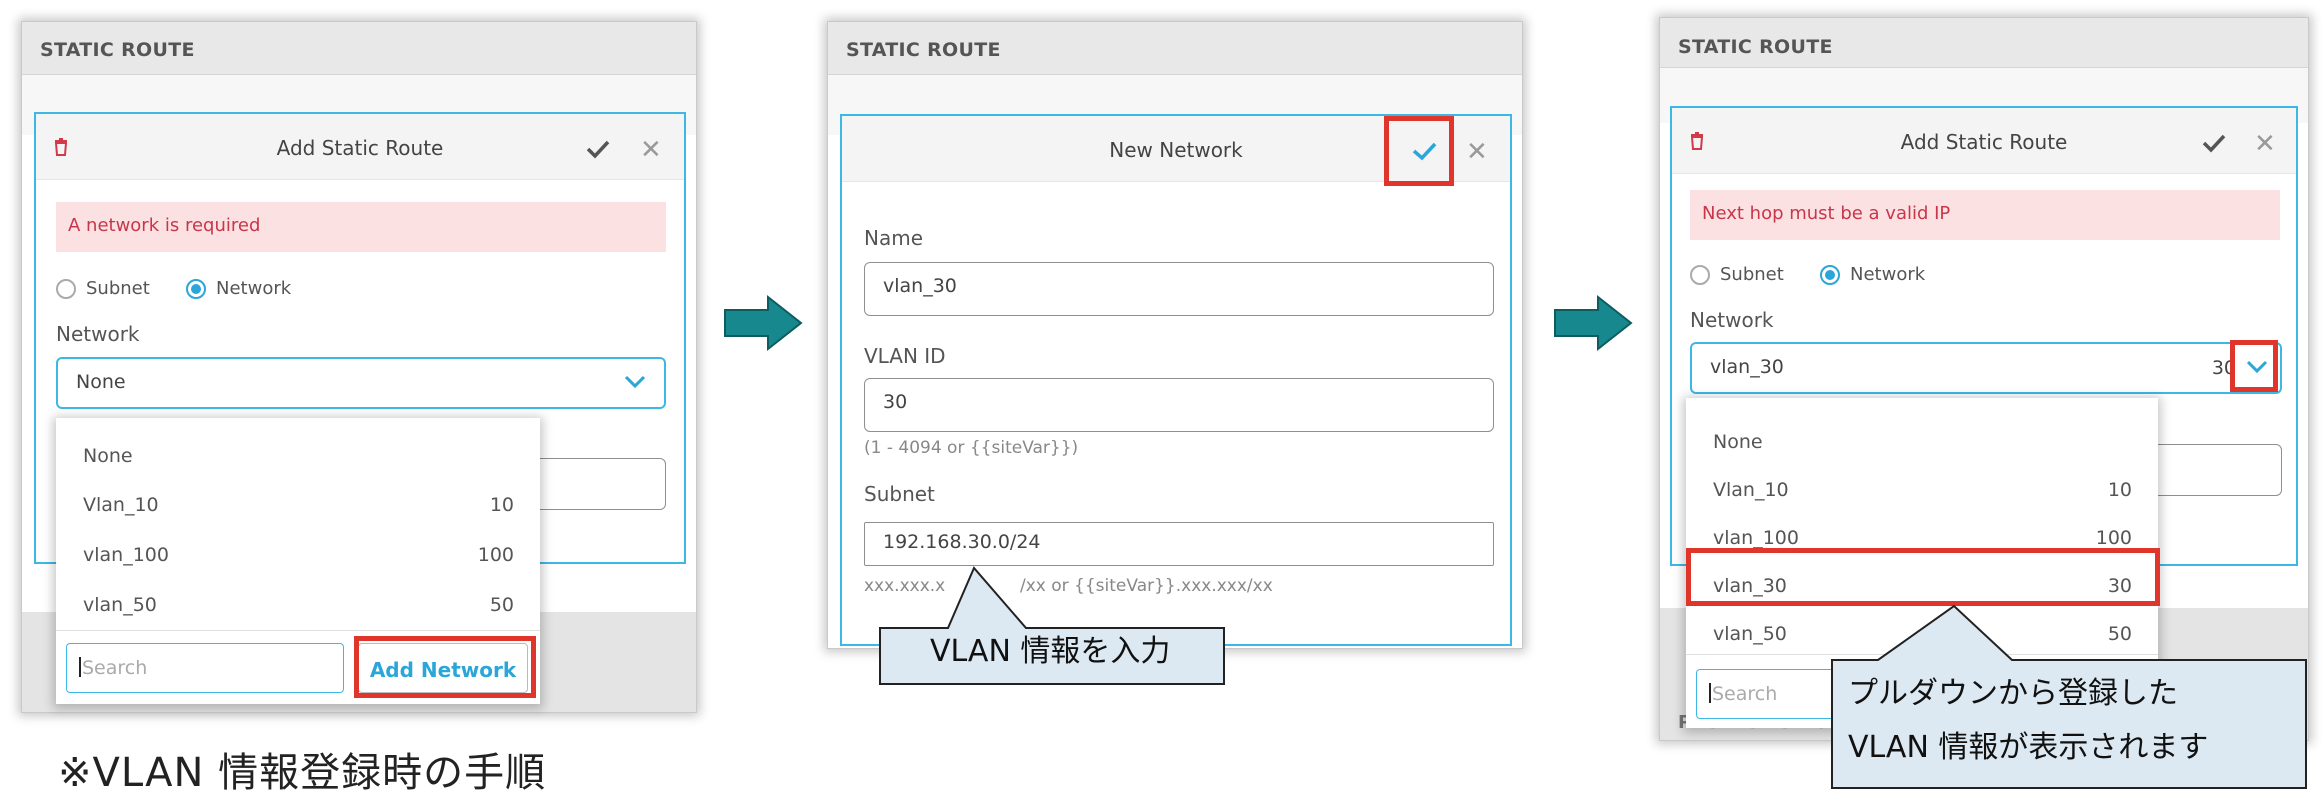 The height and width of the screenshot is (793, 2323). Describe the element at coordinates (894, 238) in the screenshot. I see `name-label: Name` at that location.